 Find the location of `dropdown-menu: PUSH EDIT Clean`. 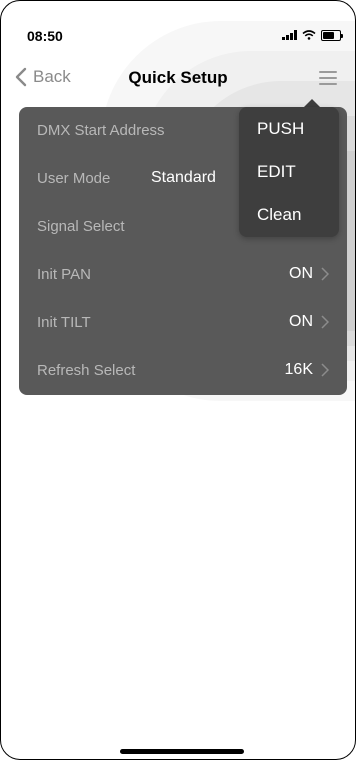

dropdown-menu: PUSH EDIT Clean is located at coordinates (289, 172).